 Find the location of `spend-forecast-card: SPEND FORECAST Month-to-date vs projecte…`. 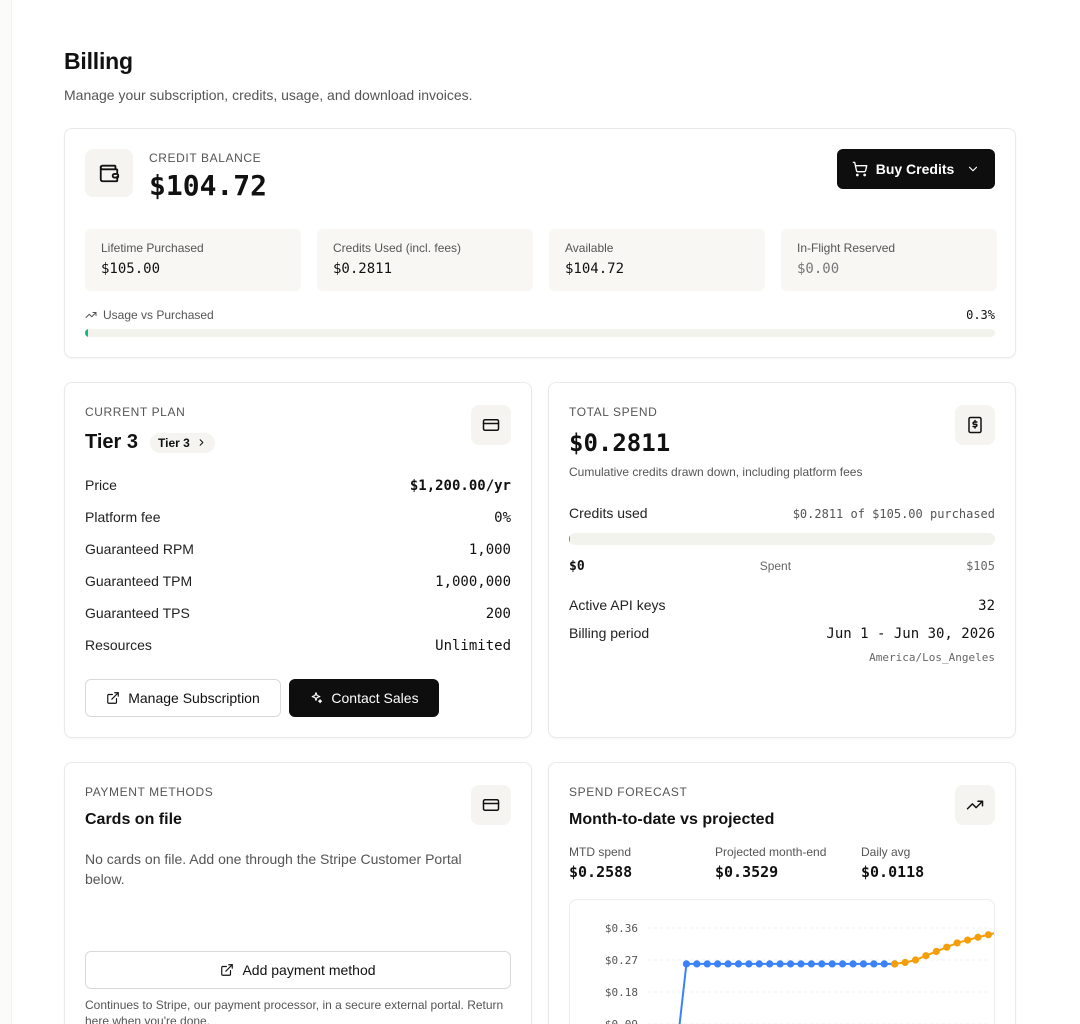

spend-forecast-card: SPEND FORECAST Month-to-date vs projecte… is located at coordinates (782, 893).